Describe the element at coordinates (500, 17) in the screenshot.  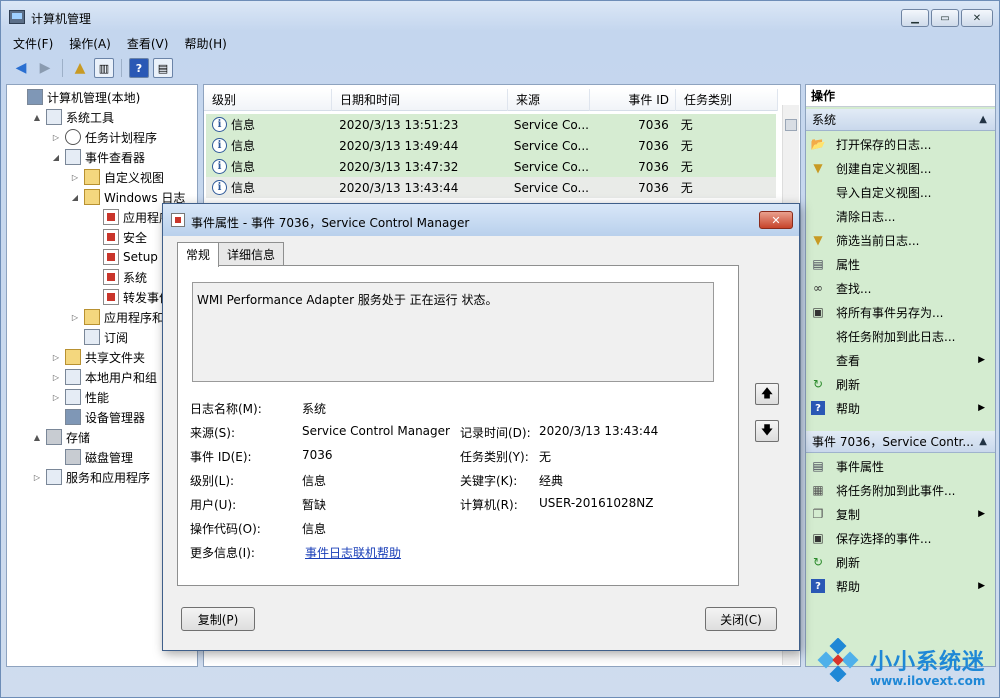
I see `title-bar: 计算机管理 ▁ ▭ ✕` at that location.